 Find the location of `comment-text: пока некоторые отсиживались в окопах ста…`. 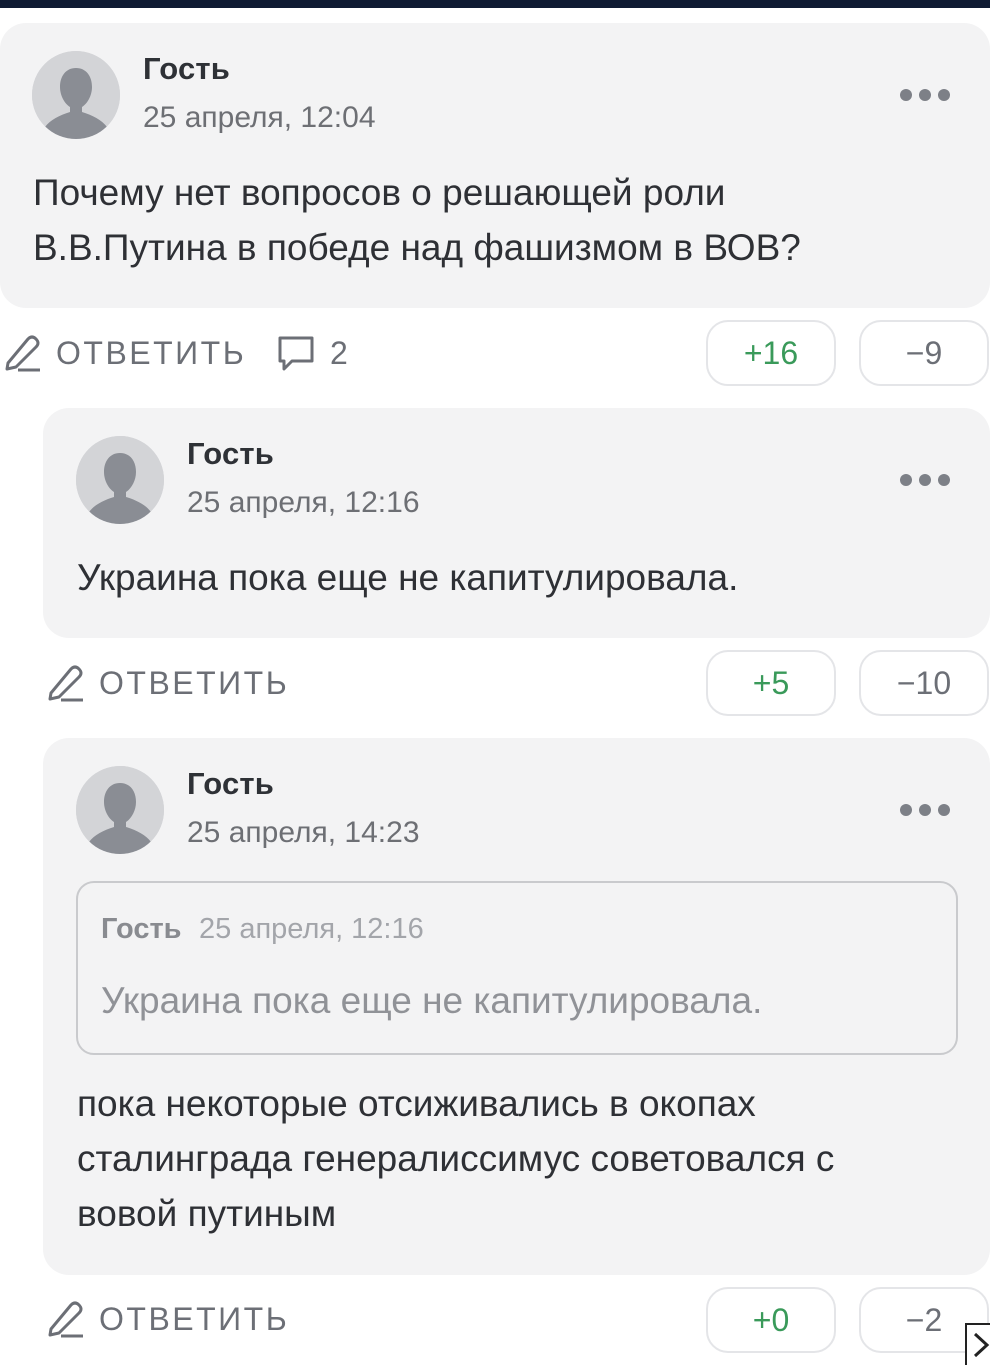

comment-text: пока некоторые отсиживались в окопах ста… is located at coordinates (455, 1158).